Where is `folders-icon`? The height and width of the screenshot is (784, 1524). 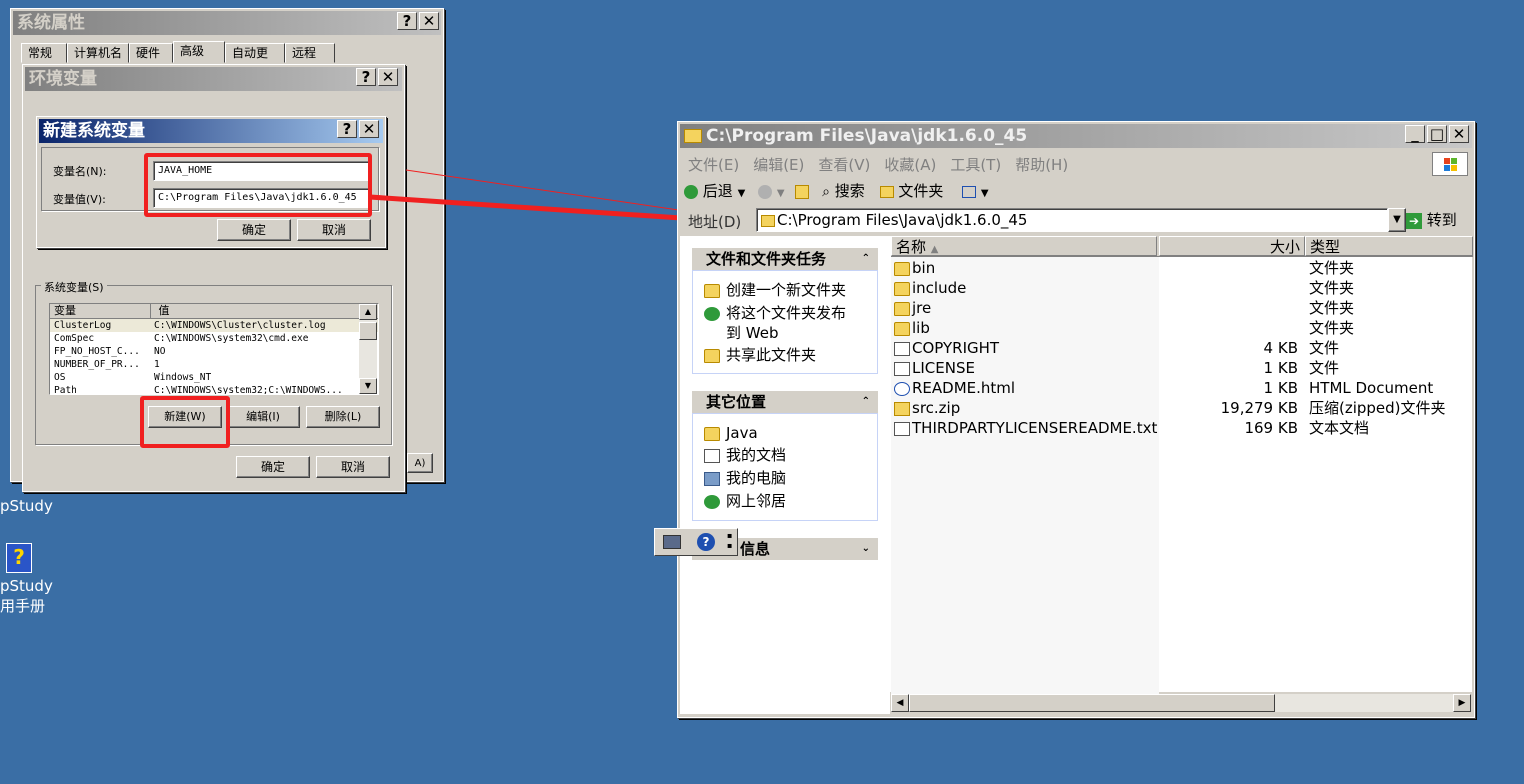
folders-icon is located at coordinates (886, 191).